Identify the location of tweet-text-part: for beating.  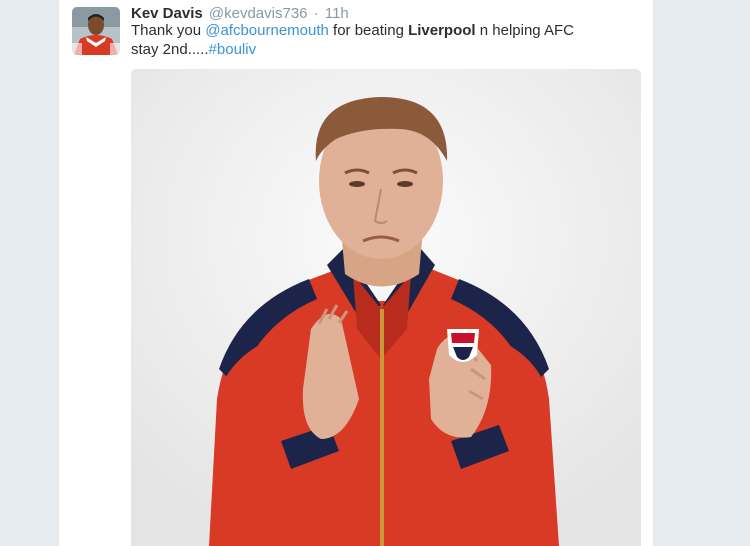
(368, 30).